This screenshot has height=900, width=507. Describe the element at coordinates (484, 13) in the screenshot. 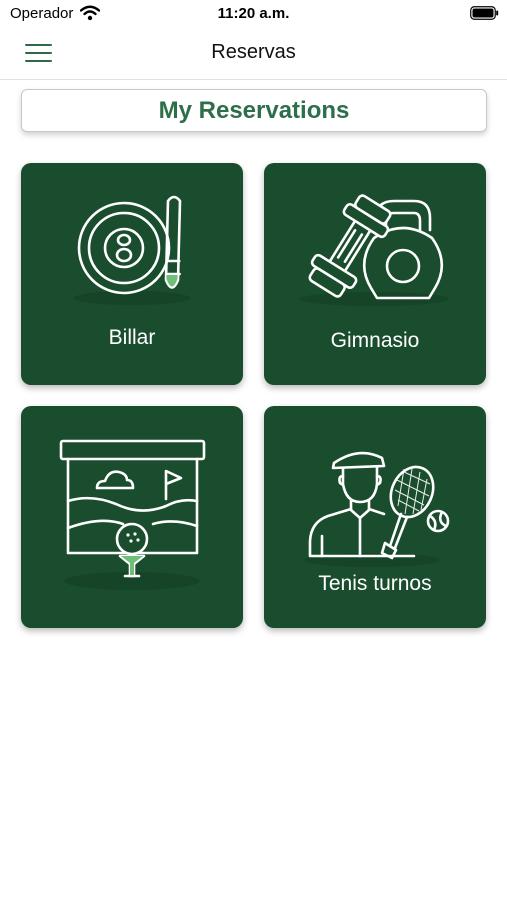

I see `battery-icon` at that location.